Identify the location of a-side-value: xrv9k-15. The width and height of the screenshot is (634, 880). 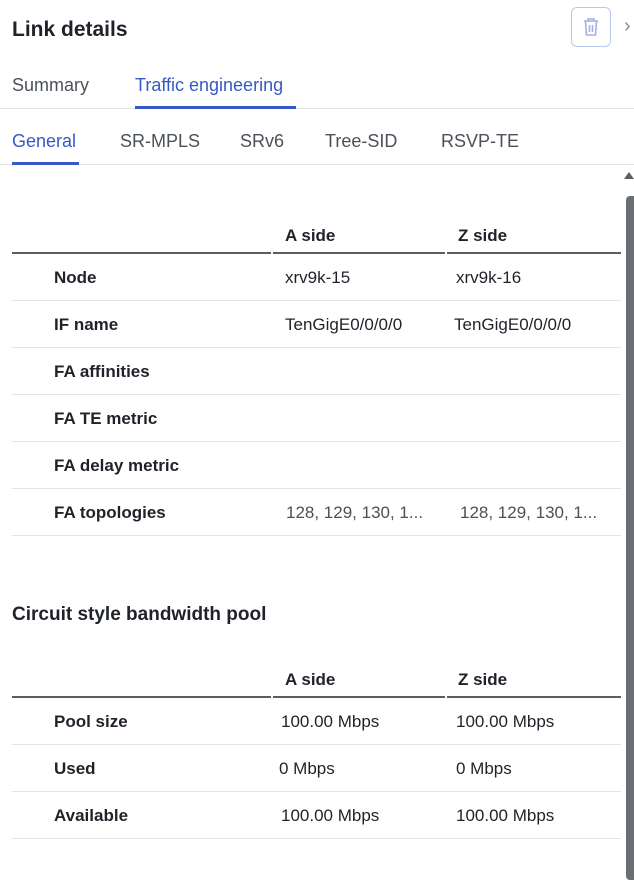
(318, 277).